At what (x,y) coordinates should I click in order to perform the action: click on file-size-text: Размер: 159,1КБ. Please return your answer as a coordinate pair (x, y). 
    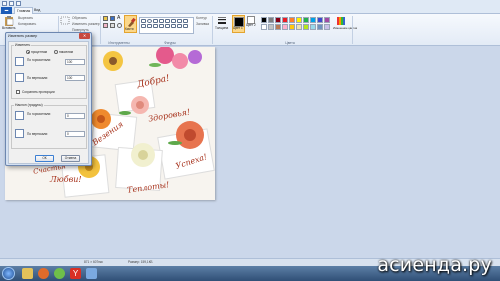
    Looking at the image, I should click on (140, 262).